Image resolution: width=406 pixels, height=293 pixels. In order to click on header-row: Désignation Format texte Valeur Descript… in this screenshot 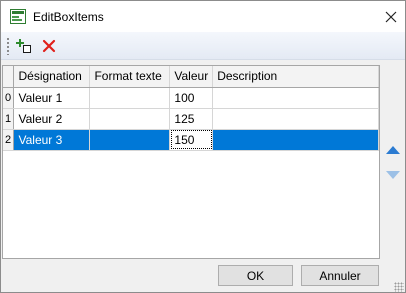, I will do `click(191, 77)`.